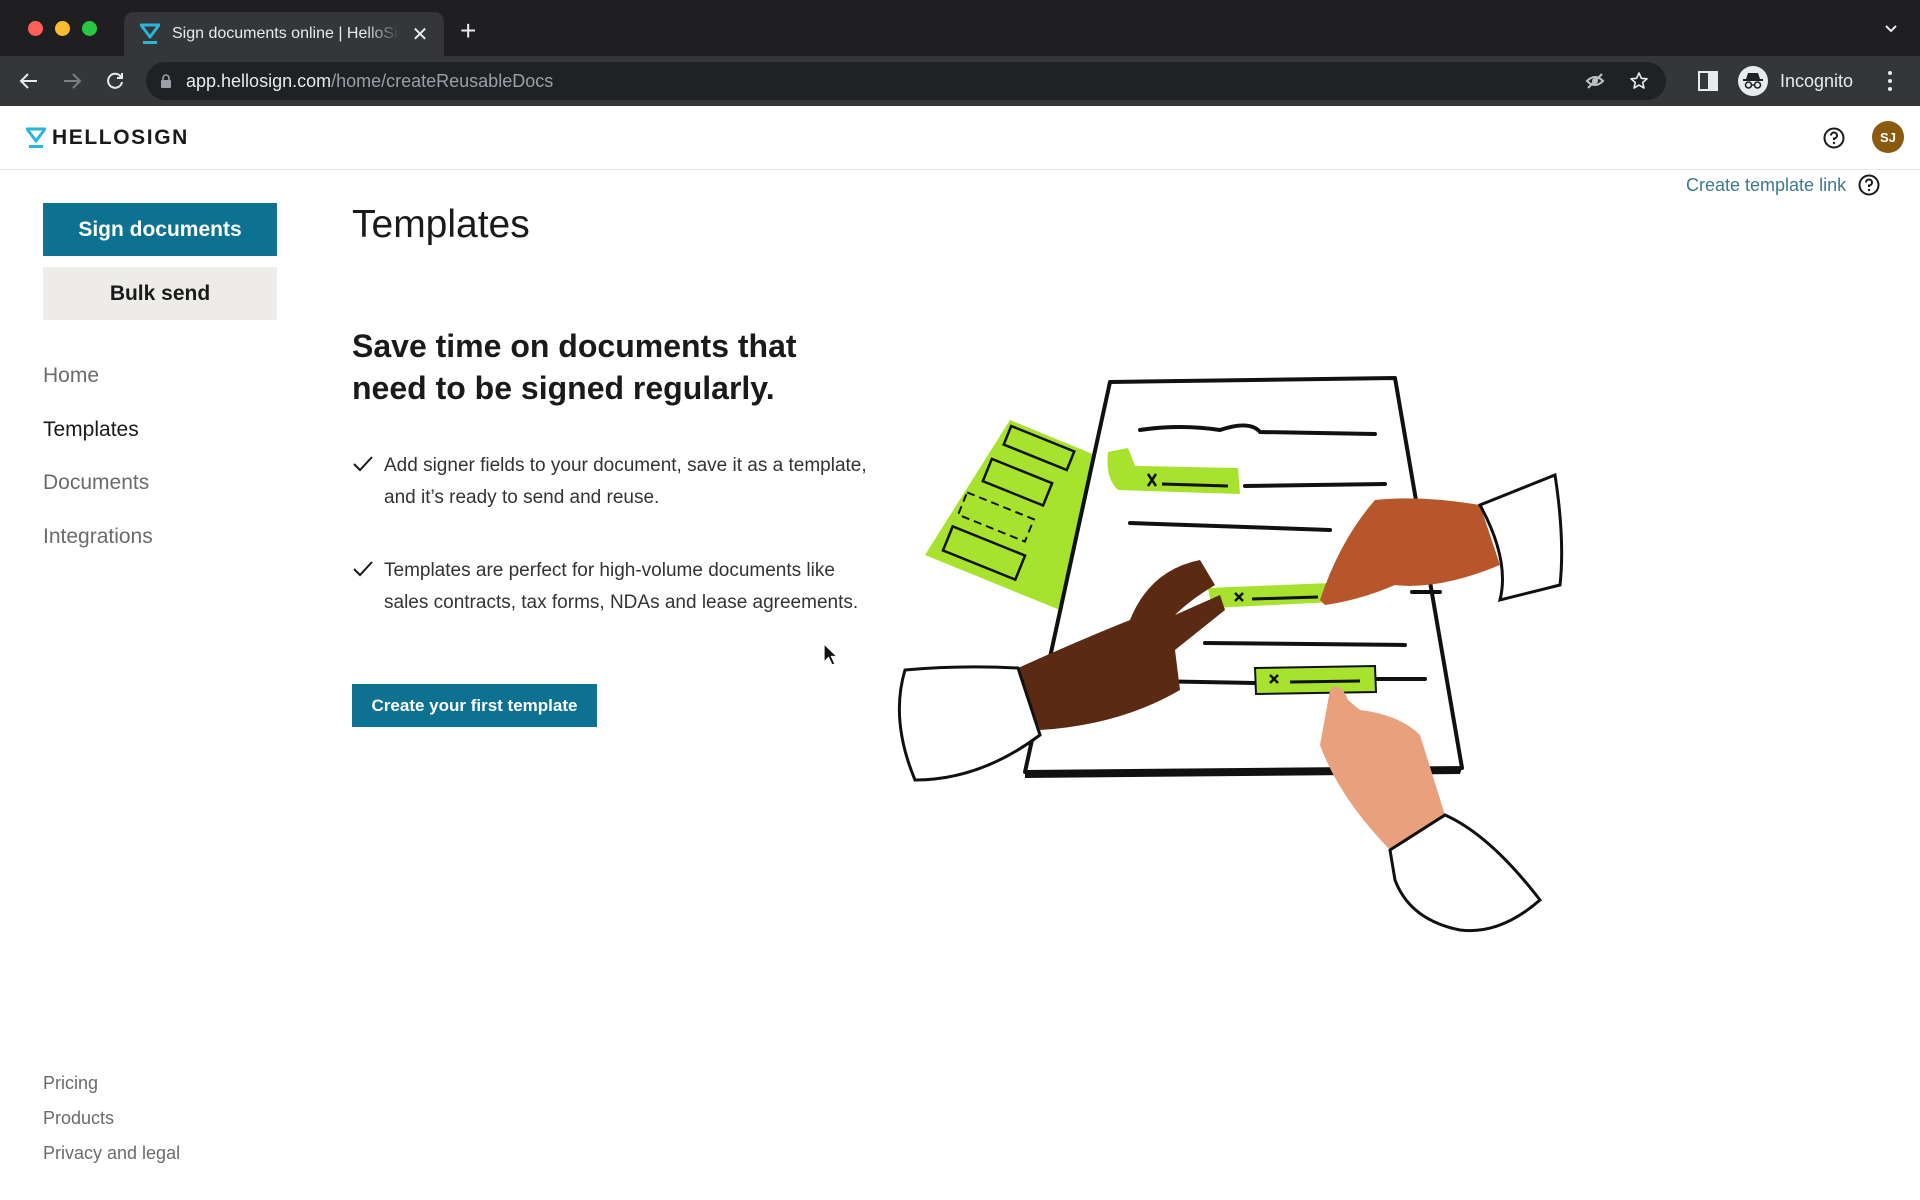 Image resolution: width=1920 pixels, height=1200 pixels. Describe the element at coordinates (1891, 29) in the screenshot. I see `tab-search-chevron-icon` at that location.